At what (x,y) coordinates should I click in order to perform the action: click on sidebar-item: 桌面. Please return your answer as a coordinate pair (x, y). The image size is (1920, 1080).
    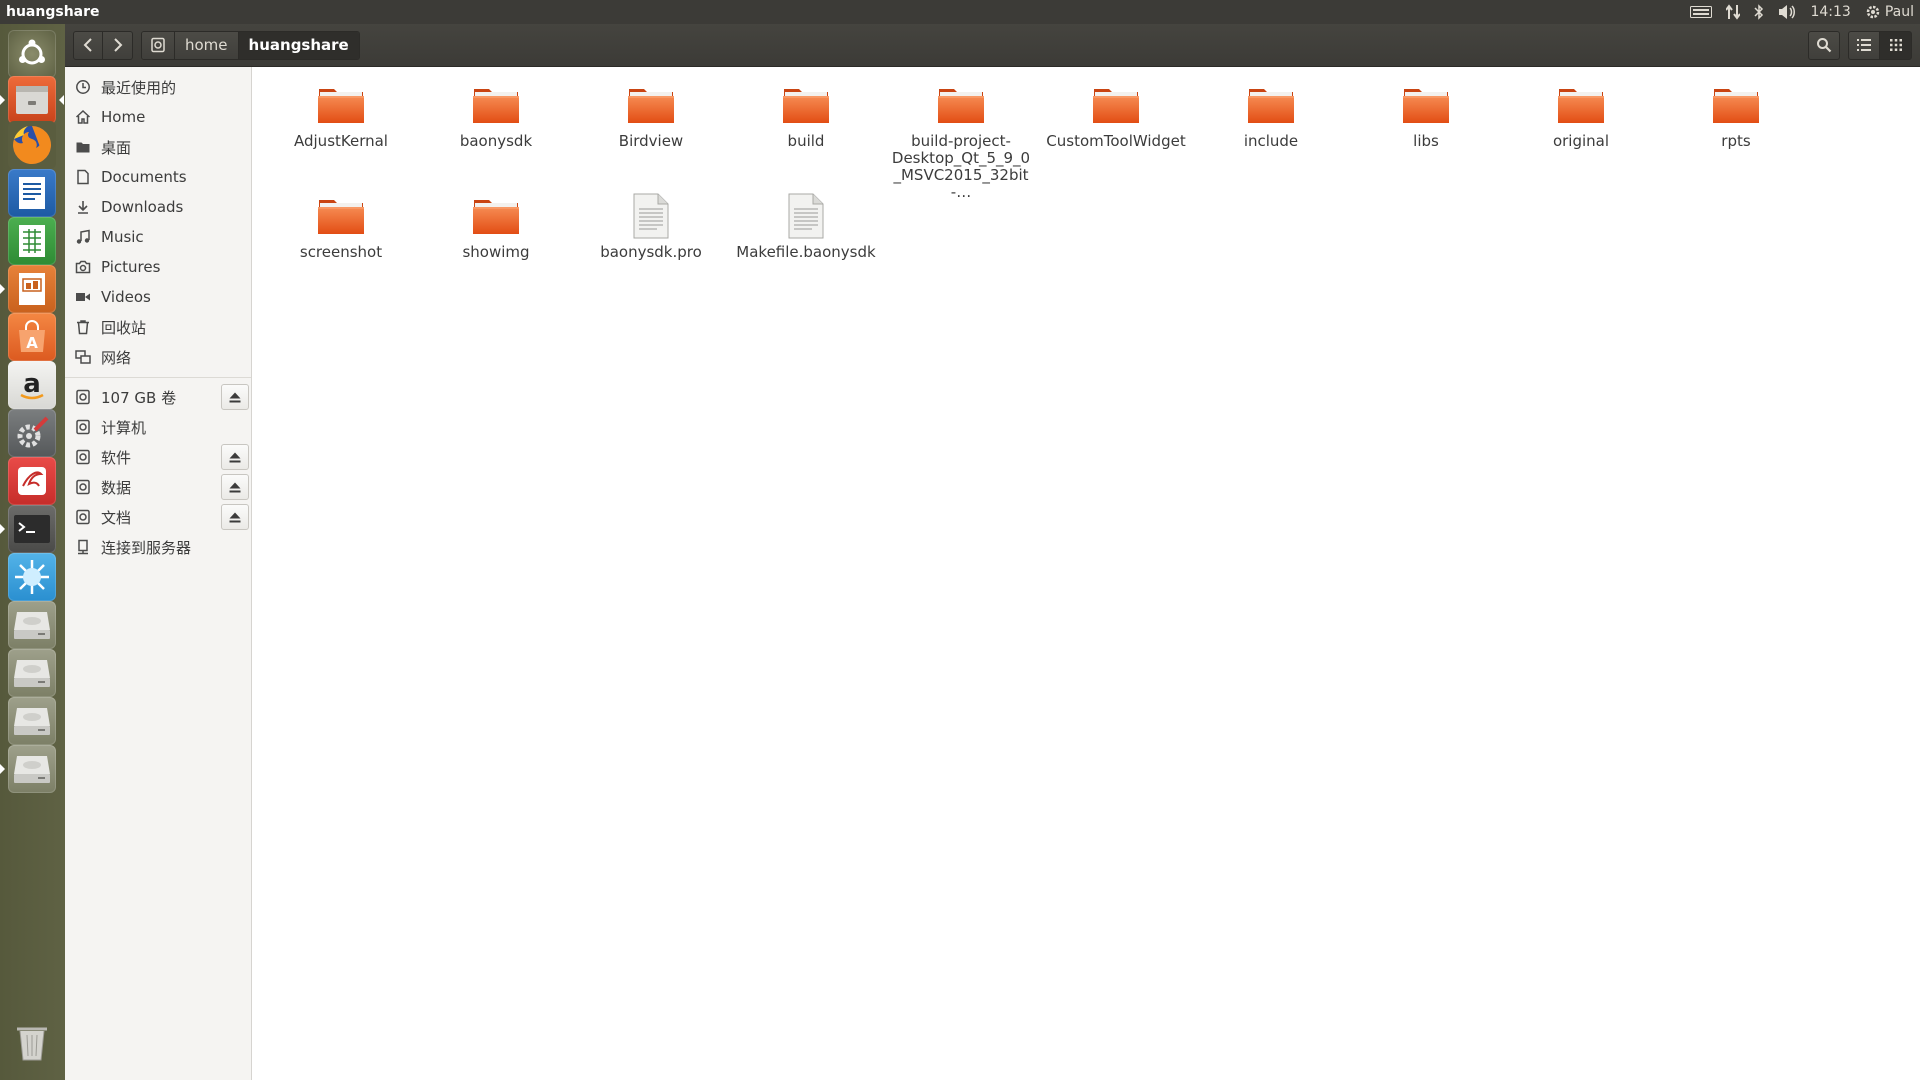
    Looking at the image, I should click on (158, 147).